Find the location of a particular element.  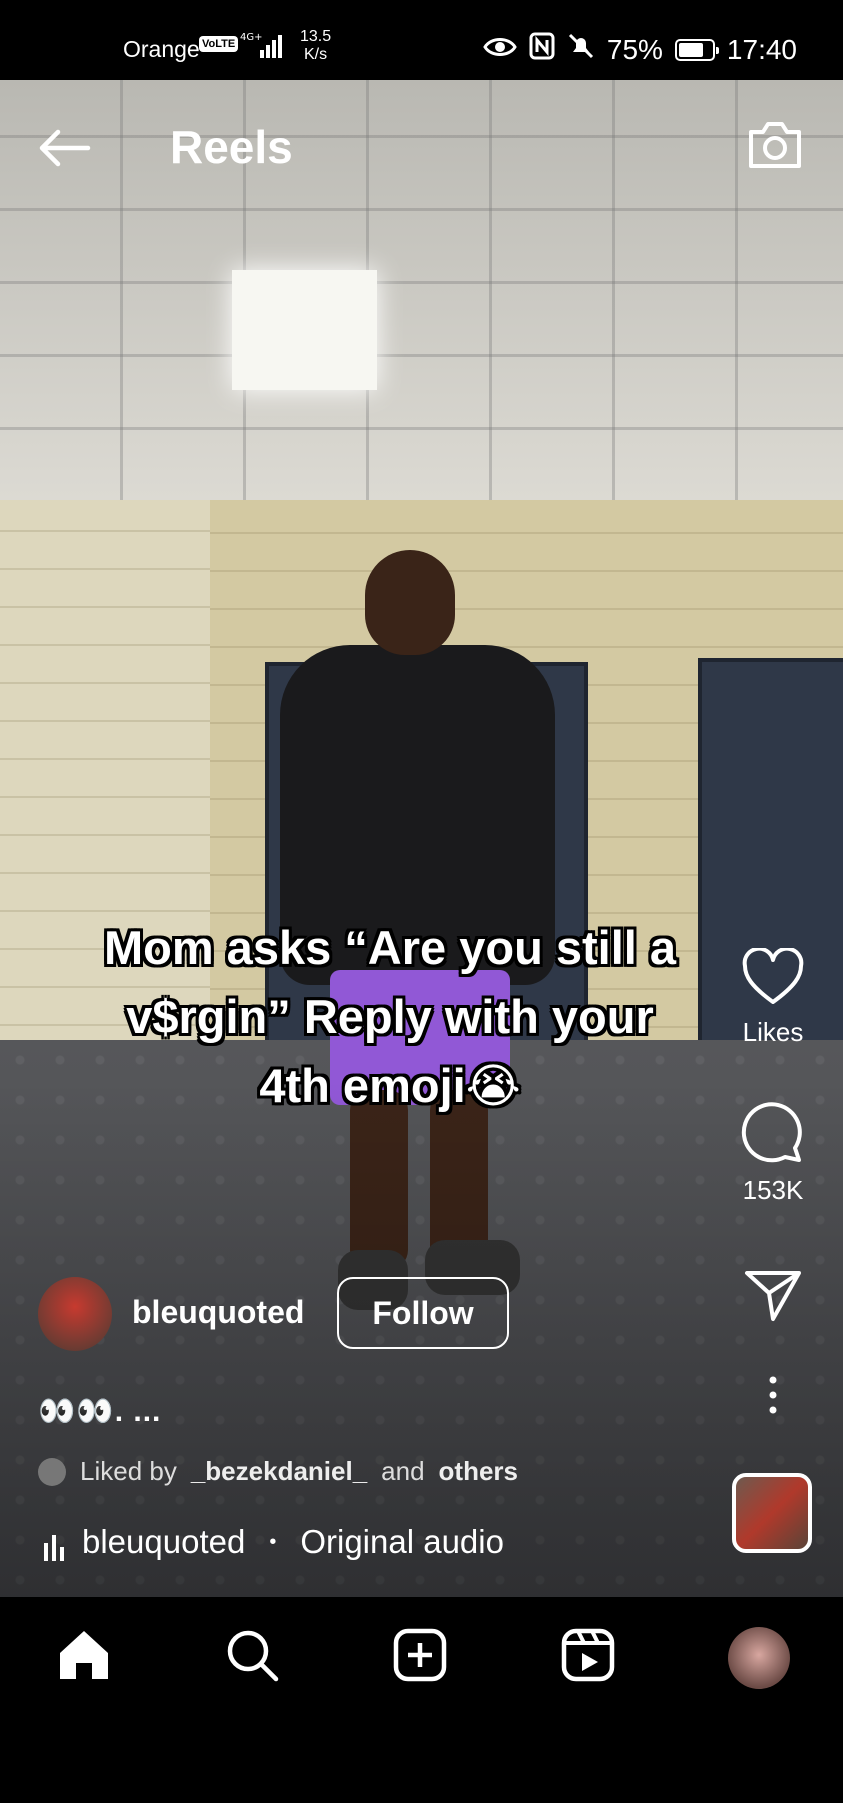

caption-line: Mom asks “Are you still a is located at coordinates (390, 947).